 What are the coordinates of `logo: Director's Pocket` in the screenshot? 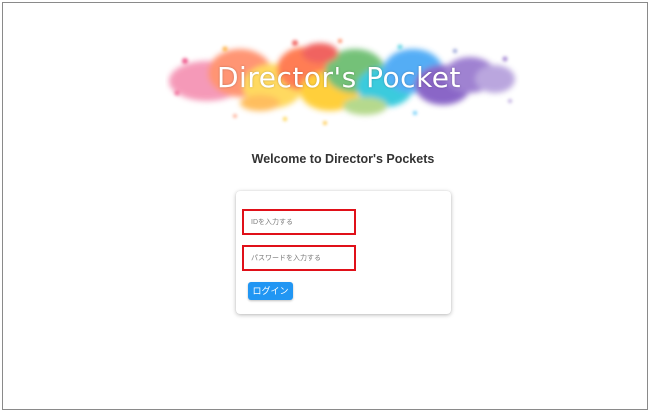 It's located at (342, 83).